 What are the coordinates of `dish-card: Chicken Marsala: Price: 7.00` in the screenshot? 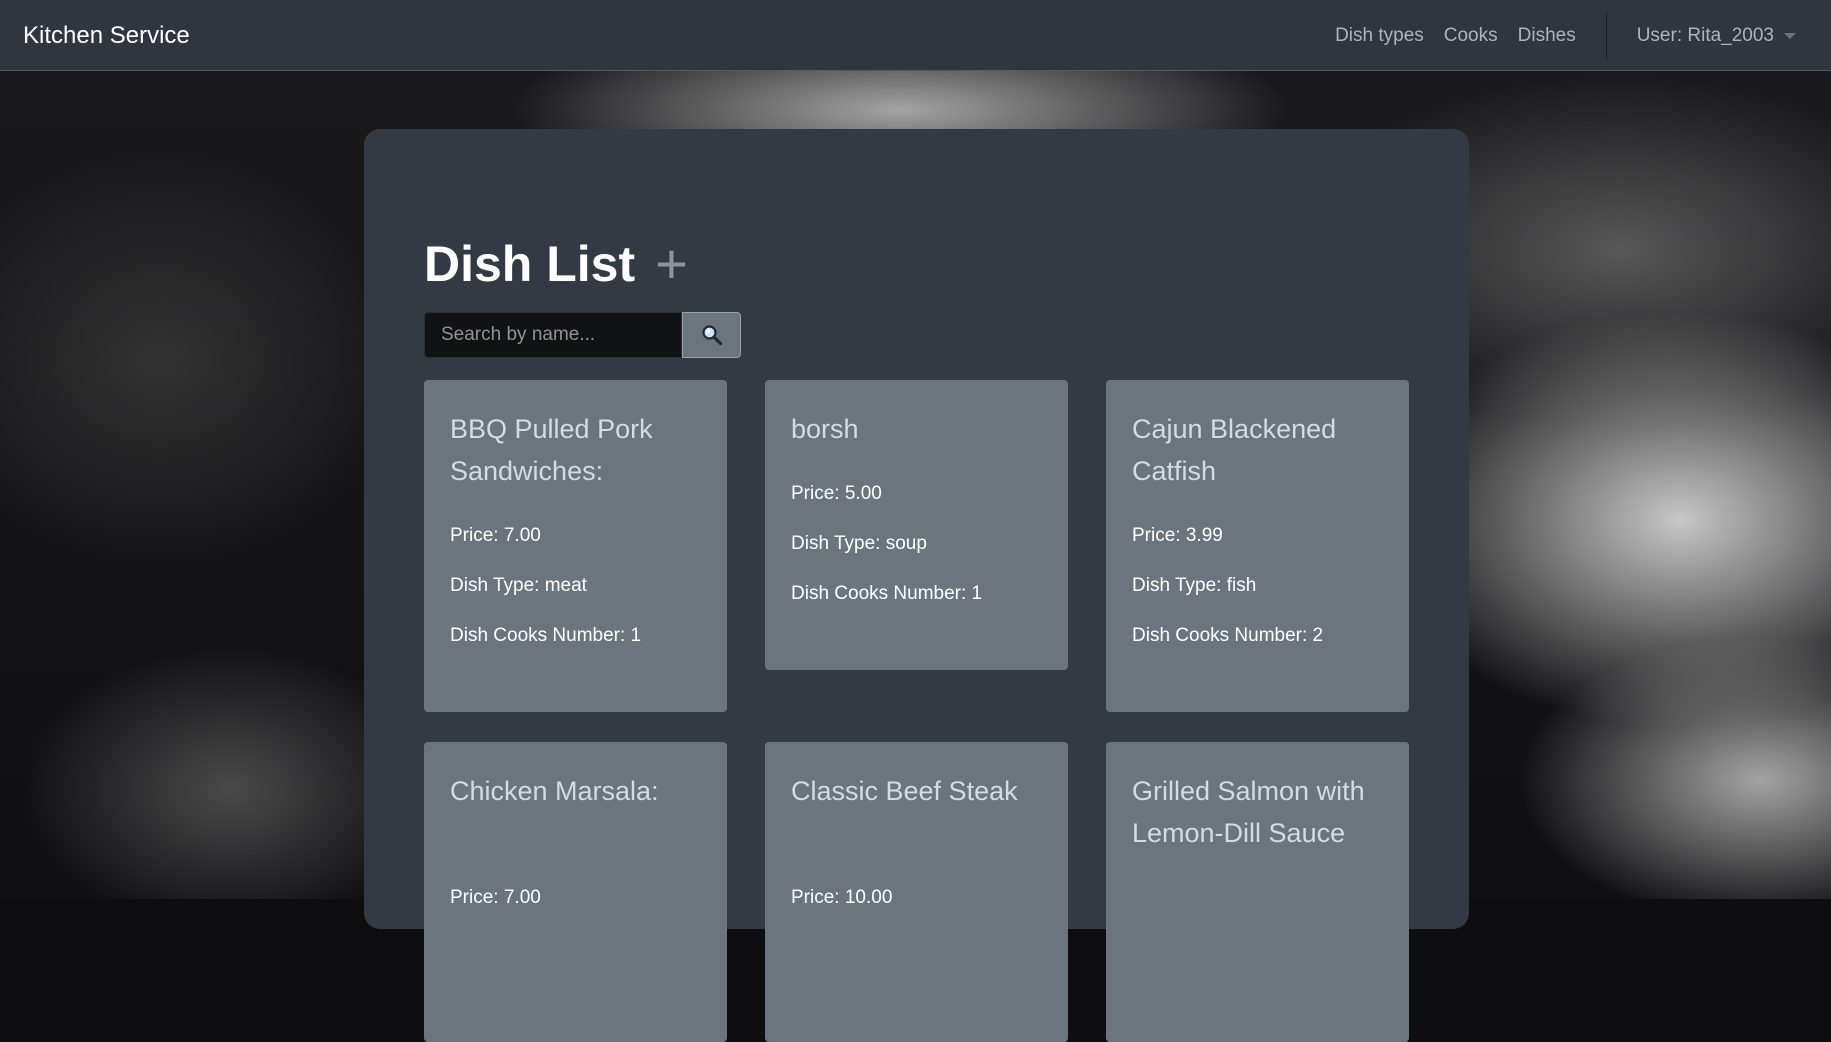 It's located at (575, 892).